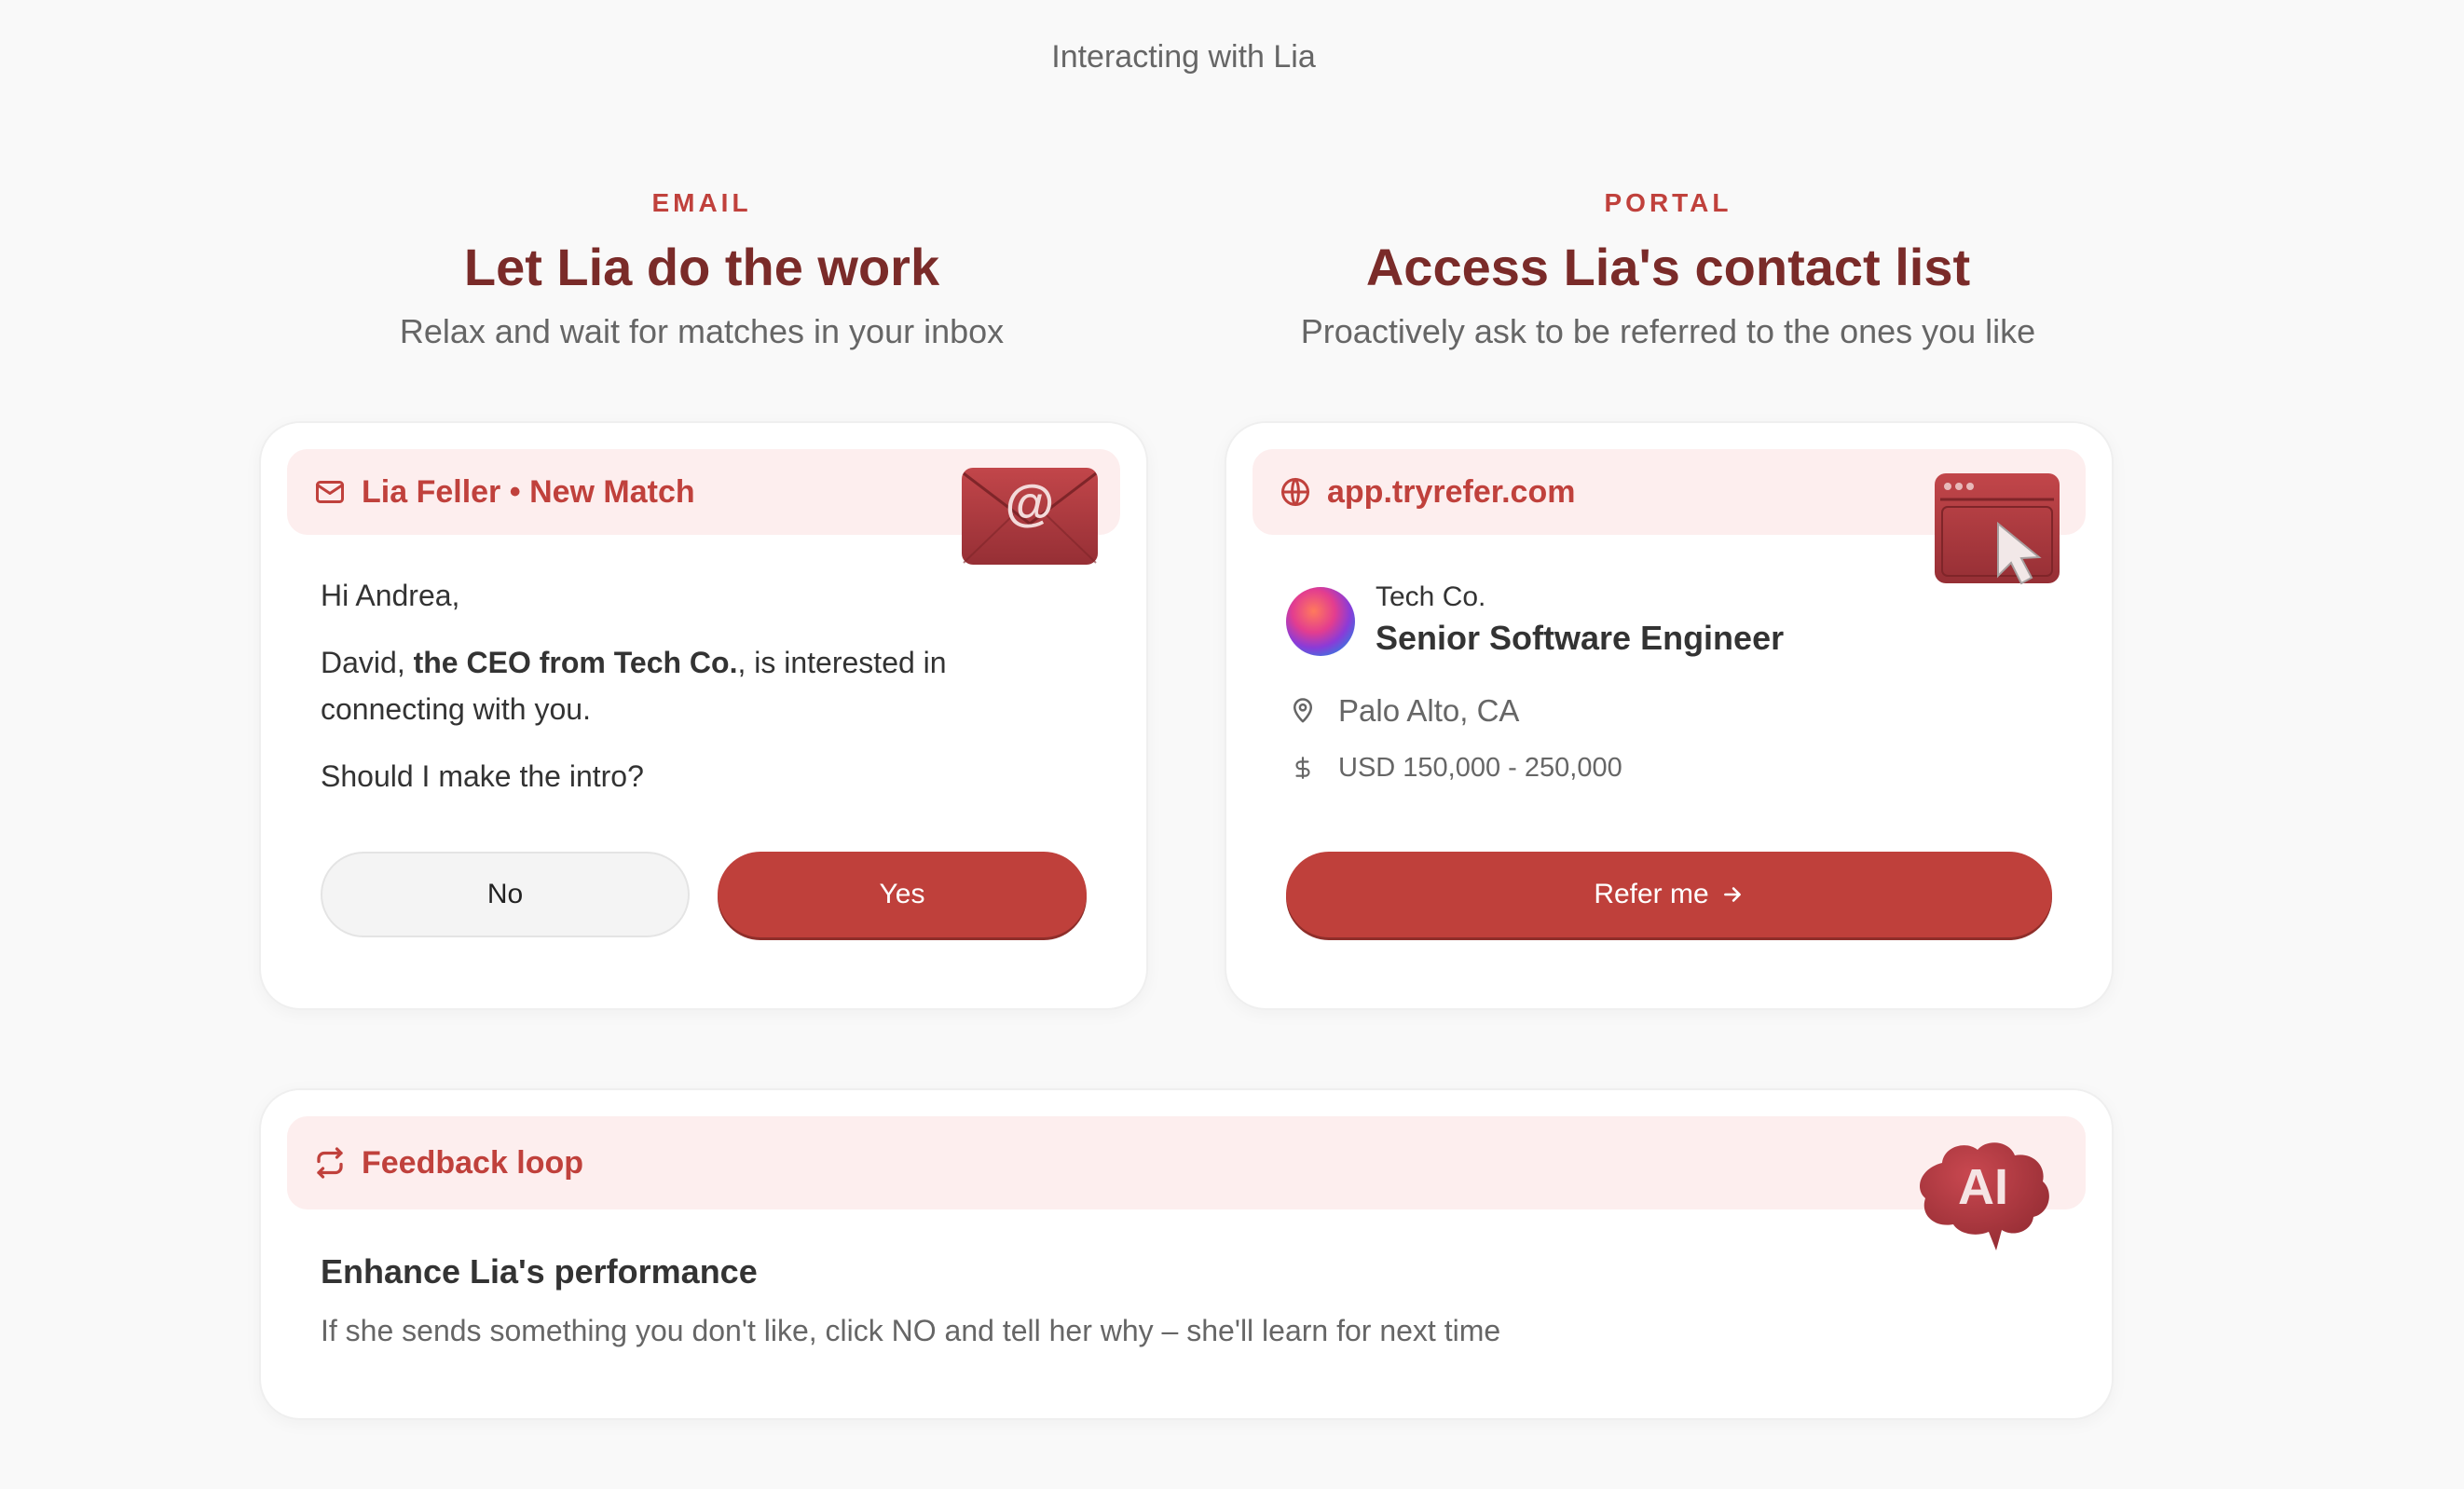  What do you see at coordinates (1429, 710) in the screenshot?
I see `job-location-text: Palo Alto, CA` at bounding box center [1429, 710].